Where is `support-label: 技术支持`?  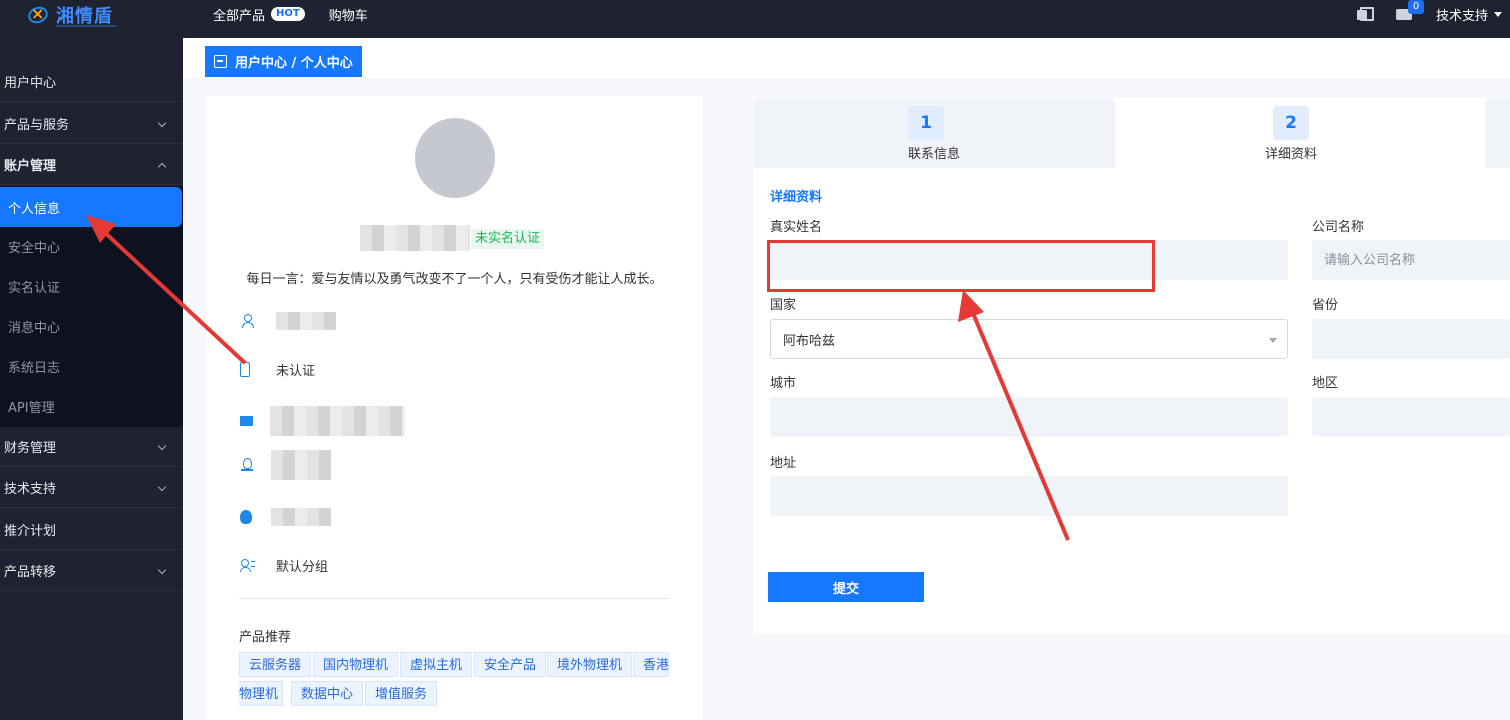
support-label: 技术支持 is located at coordinates (1461, 16).